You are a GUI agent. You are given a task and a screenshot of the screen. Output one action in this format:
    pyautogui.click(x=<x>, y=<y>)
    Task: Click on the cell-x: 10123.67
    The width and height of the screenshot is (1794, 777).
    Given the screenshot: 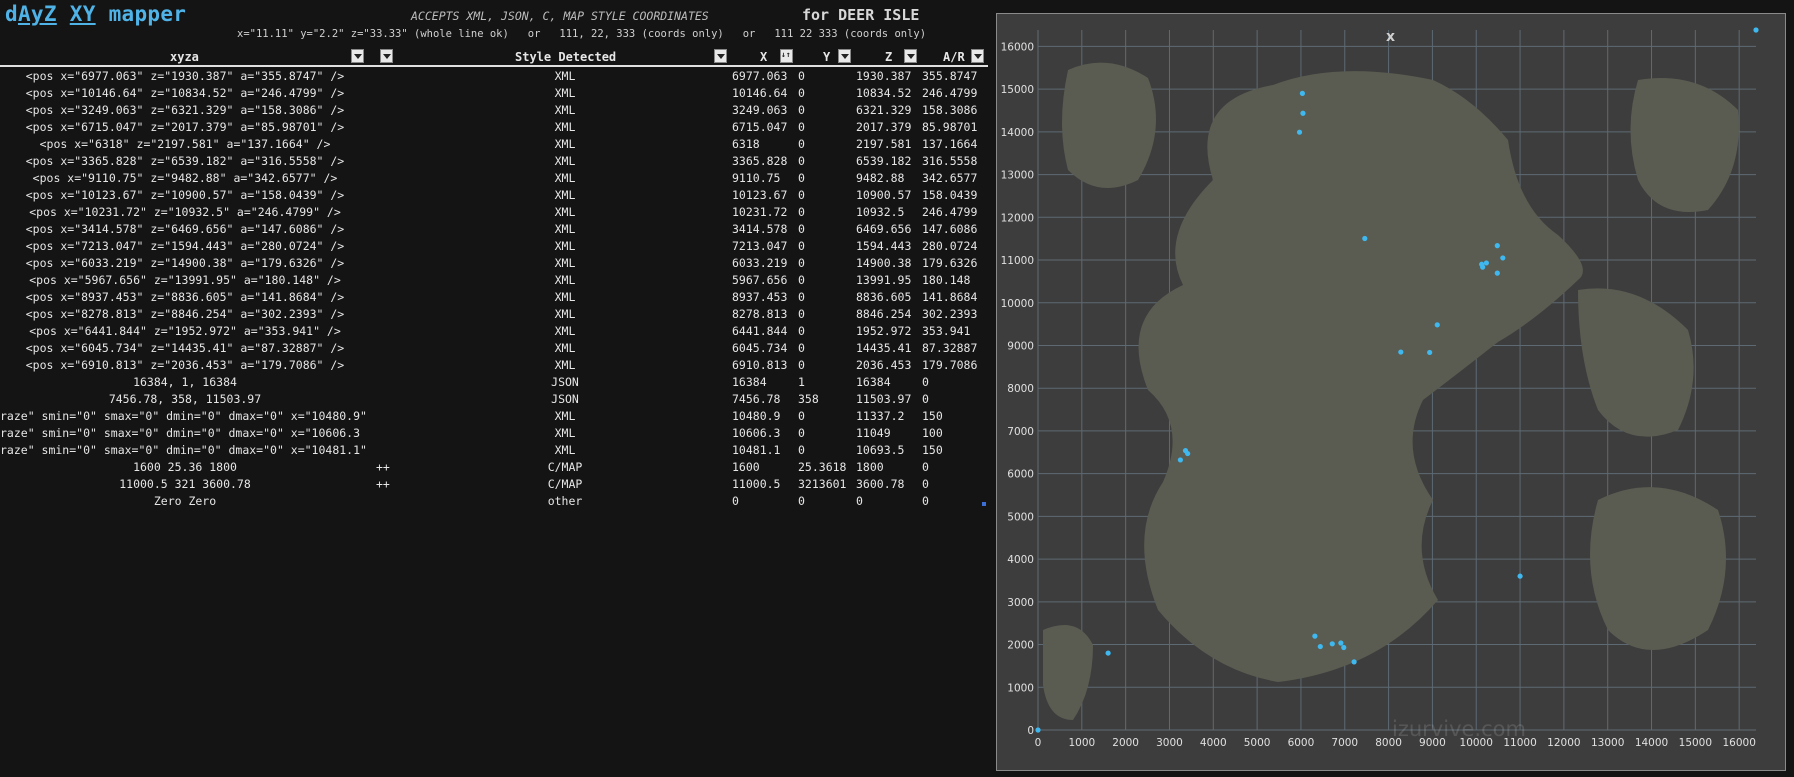 What is the action you would take?
    pyautogui.click(x=759, y=195)
    